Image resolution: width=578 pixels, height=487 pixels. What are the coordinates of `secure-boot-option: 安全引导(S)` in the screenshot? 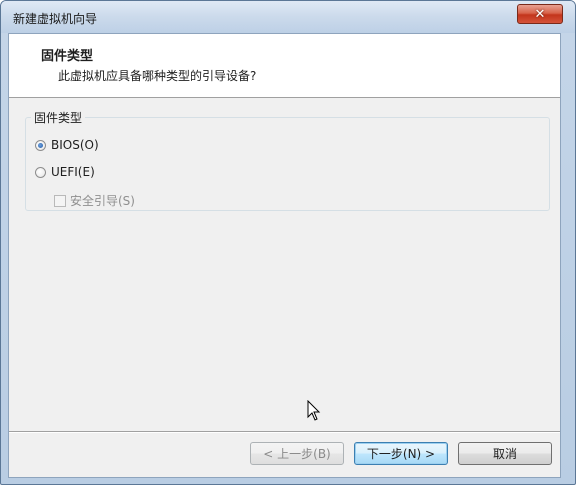 It's located at (94, 200).